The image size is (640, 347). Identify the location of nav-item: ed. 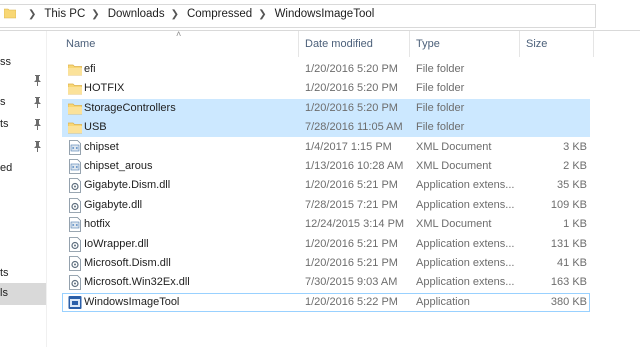
(23, 169).